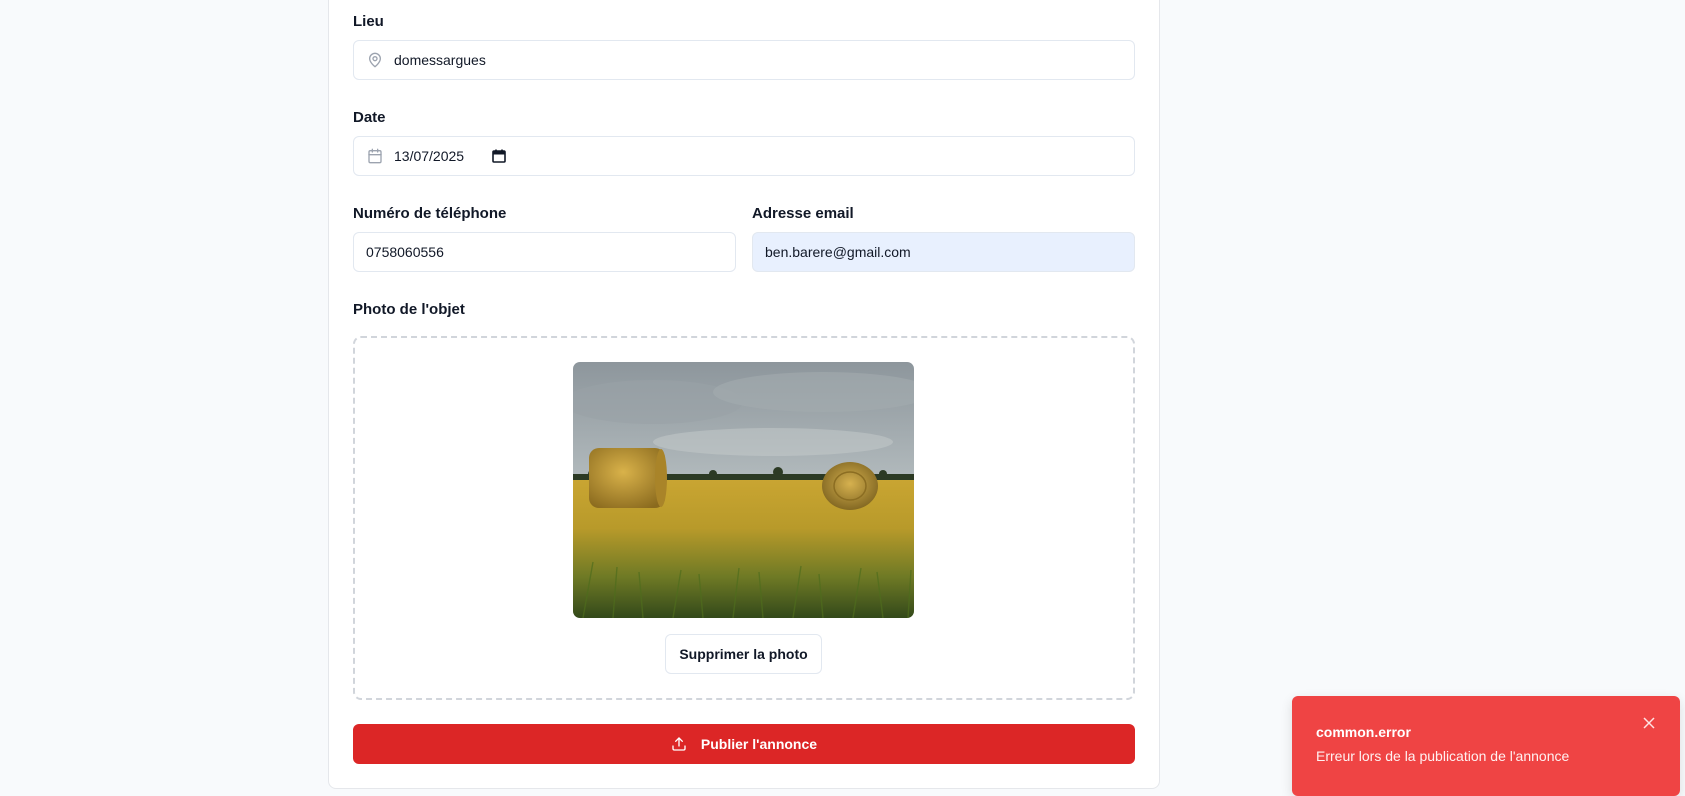  I want to click on upload-icon, so click(679, 744).